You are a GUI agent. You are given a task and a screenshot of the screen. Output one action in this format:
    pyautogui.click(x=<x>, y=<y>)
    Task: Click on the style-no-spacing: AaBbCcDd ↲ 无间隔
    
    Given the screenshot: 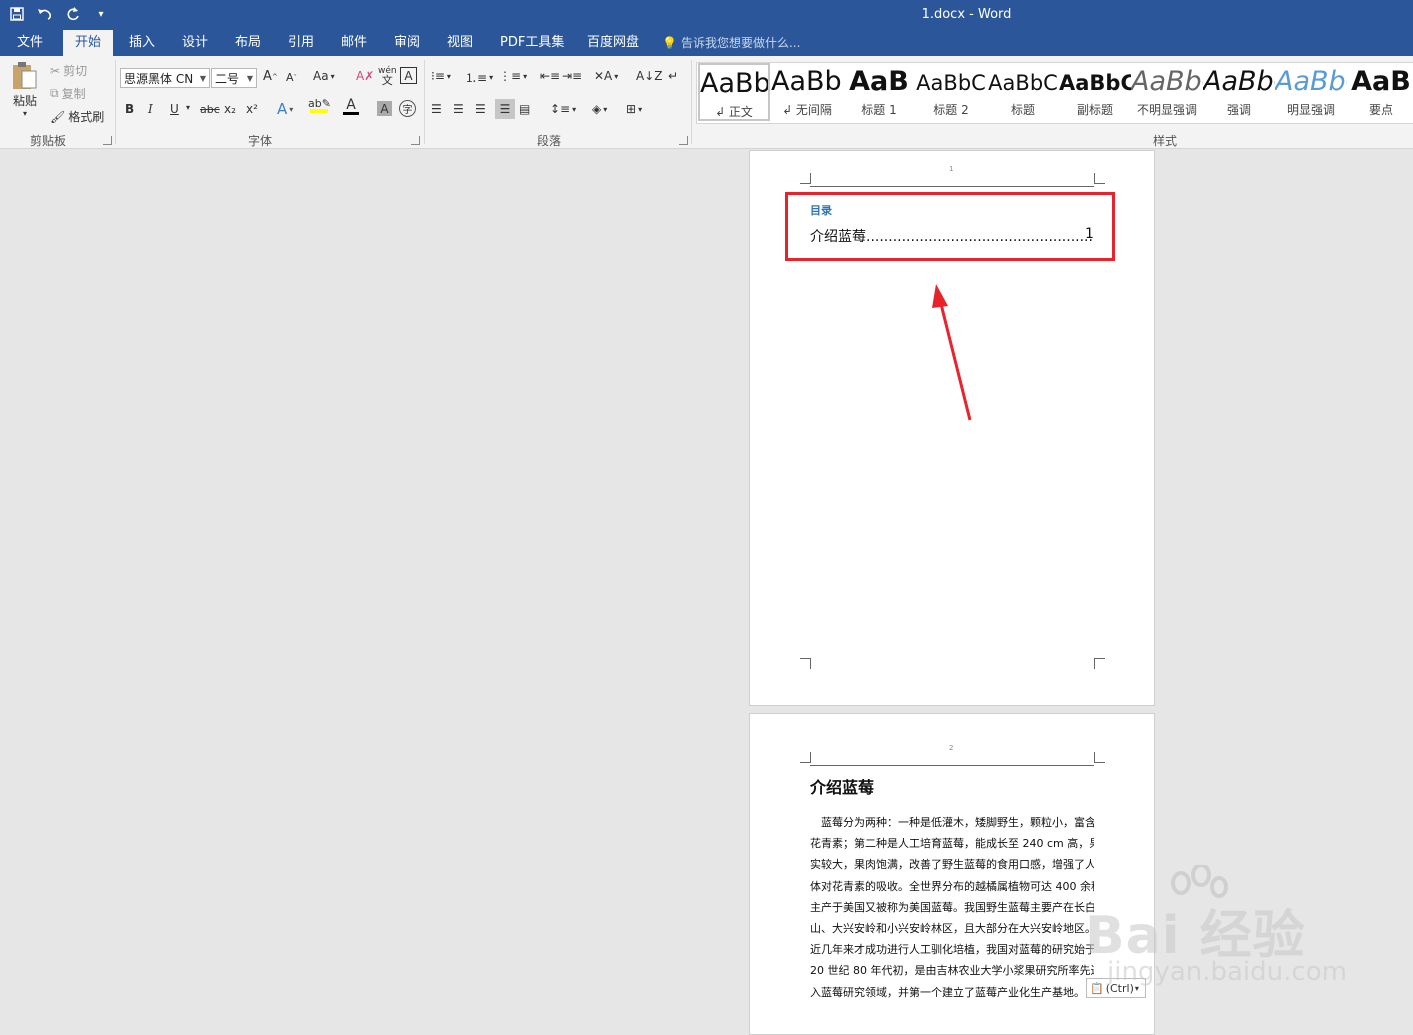 What is the action you would take?
    pyautogui.click(x=807, y=92)
    